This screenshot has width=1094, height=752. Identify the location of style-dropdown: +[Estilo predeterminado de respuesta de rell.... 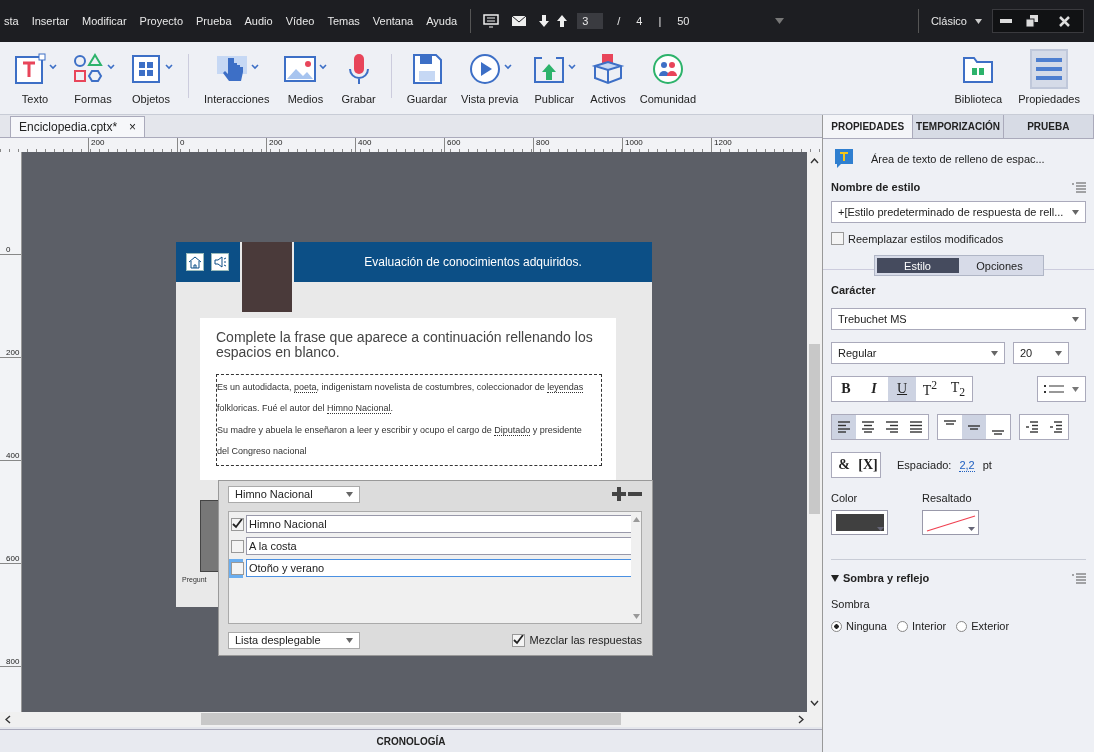
(958, 212).